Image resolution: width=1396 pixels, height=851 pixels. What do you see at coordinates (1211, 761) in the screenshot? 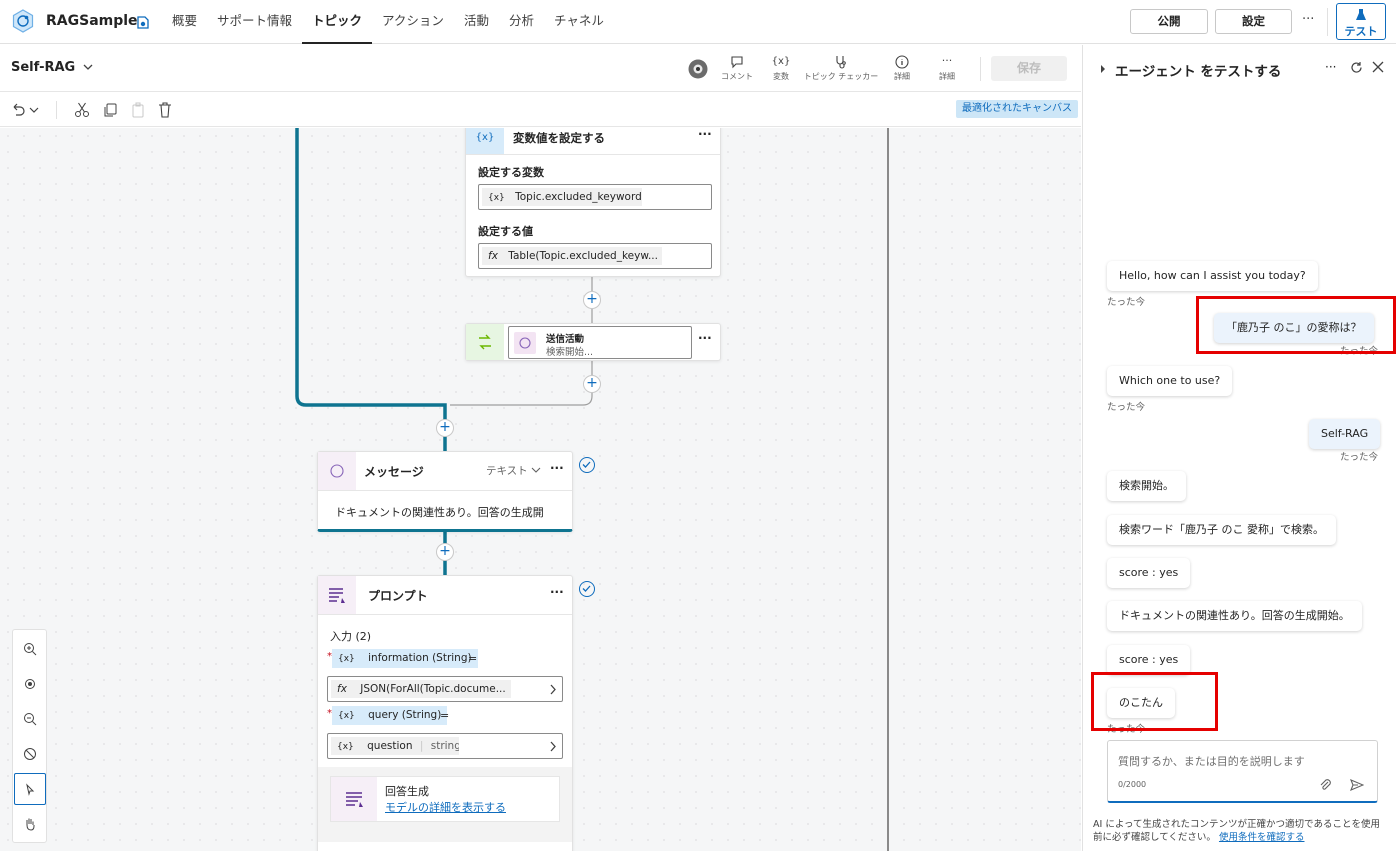
I see `chat-input-placeholder: 質問するか、または目的を説明します` at bounding box center [1211, 761].